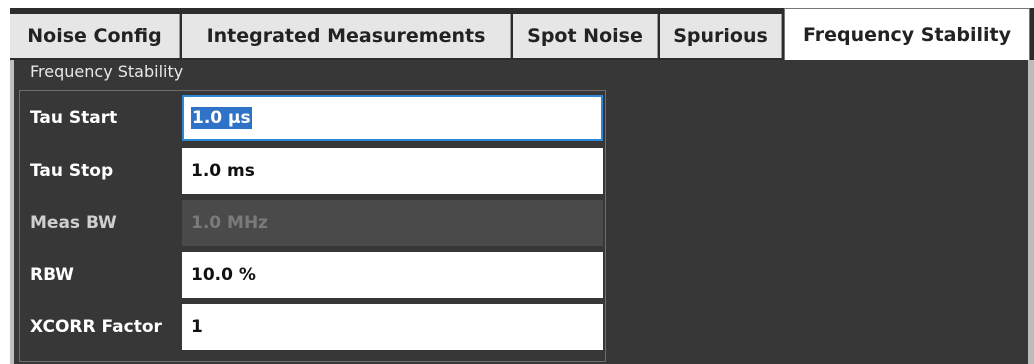 The image size is (1034, 364). Describe the element at coordinates (221, 118) in the screenshot. I see `tau-start-value: 1.0 µs` at that location.